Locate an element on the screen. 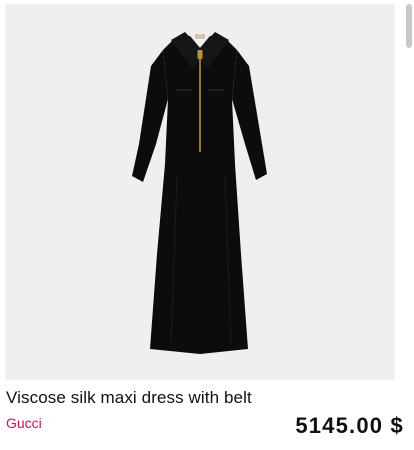 The height and width of the screenshot is (450, 414). collar-label is located at coordinates (200, 36).